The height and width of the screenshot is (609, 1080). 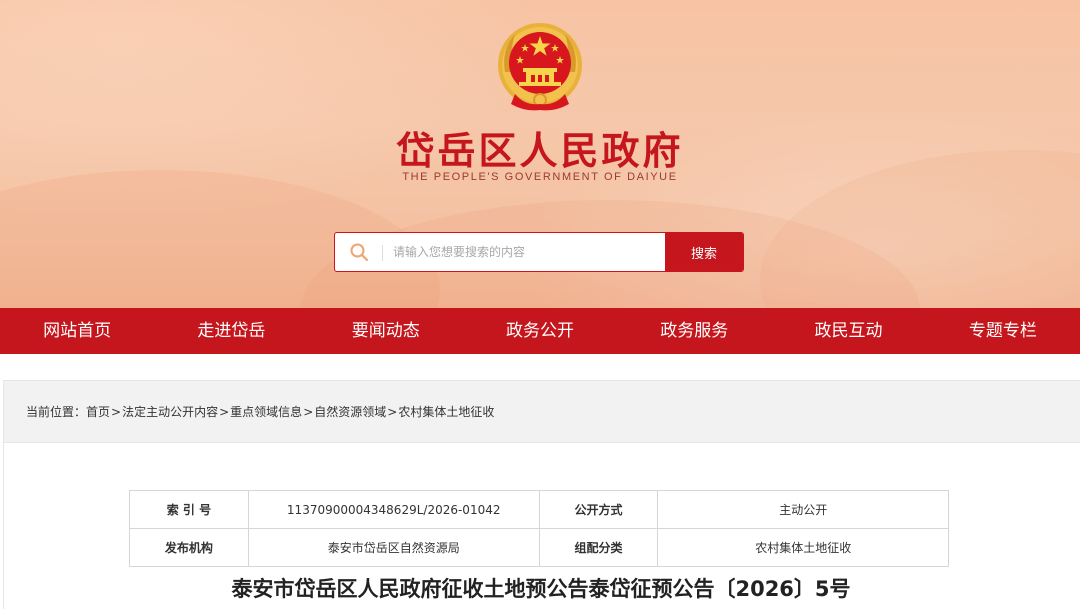 I want to click on site-subtitle: THE PEOPLE'S GOVERNMENT OF DAIYUE, so click(x=540, y=177).